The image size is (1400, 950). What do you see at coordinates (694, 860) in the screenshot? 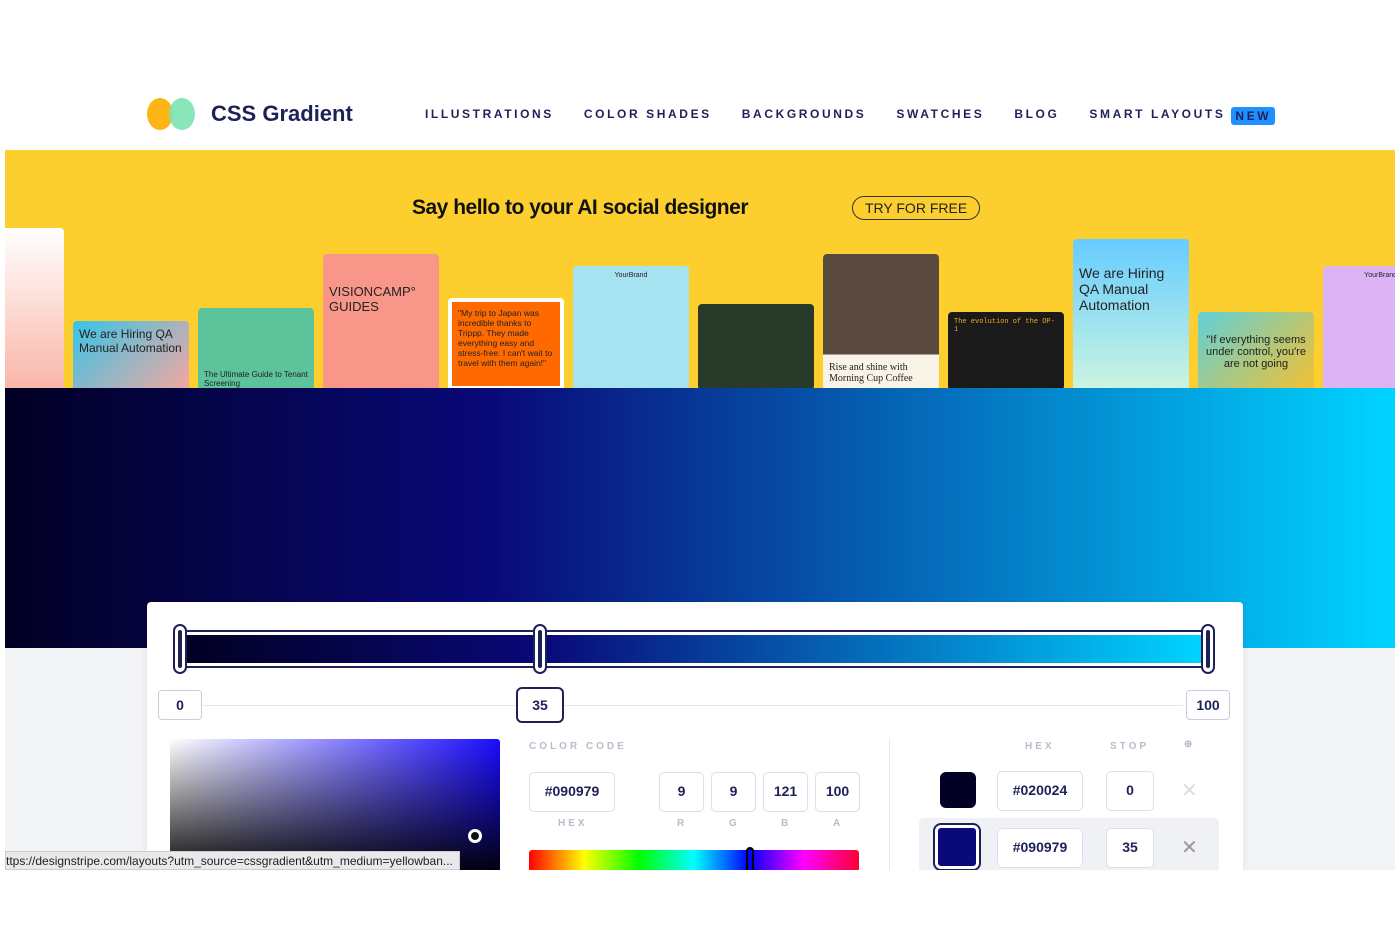
I see `hue-slider` at bounding box center [694, 860].